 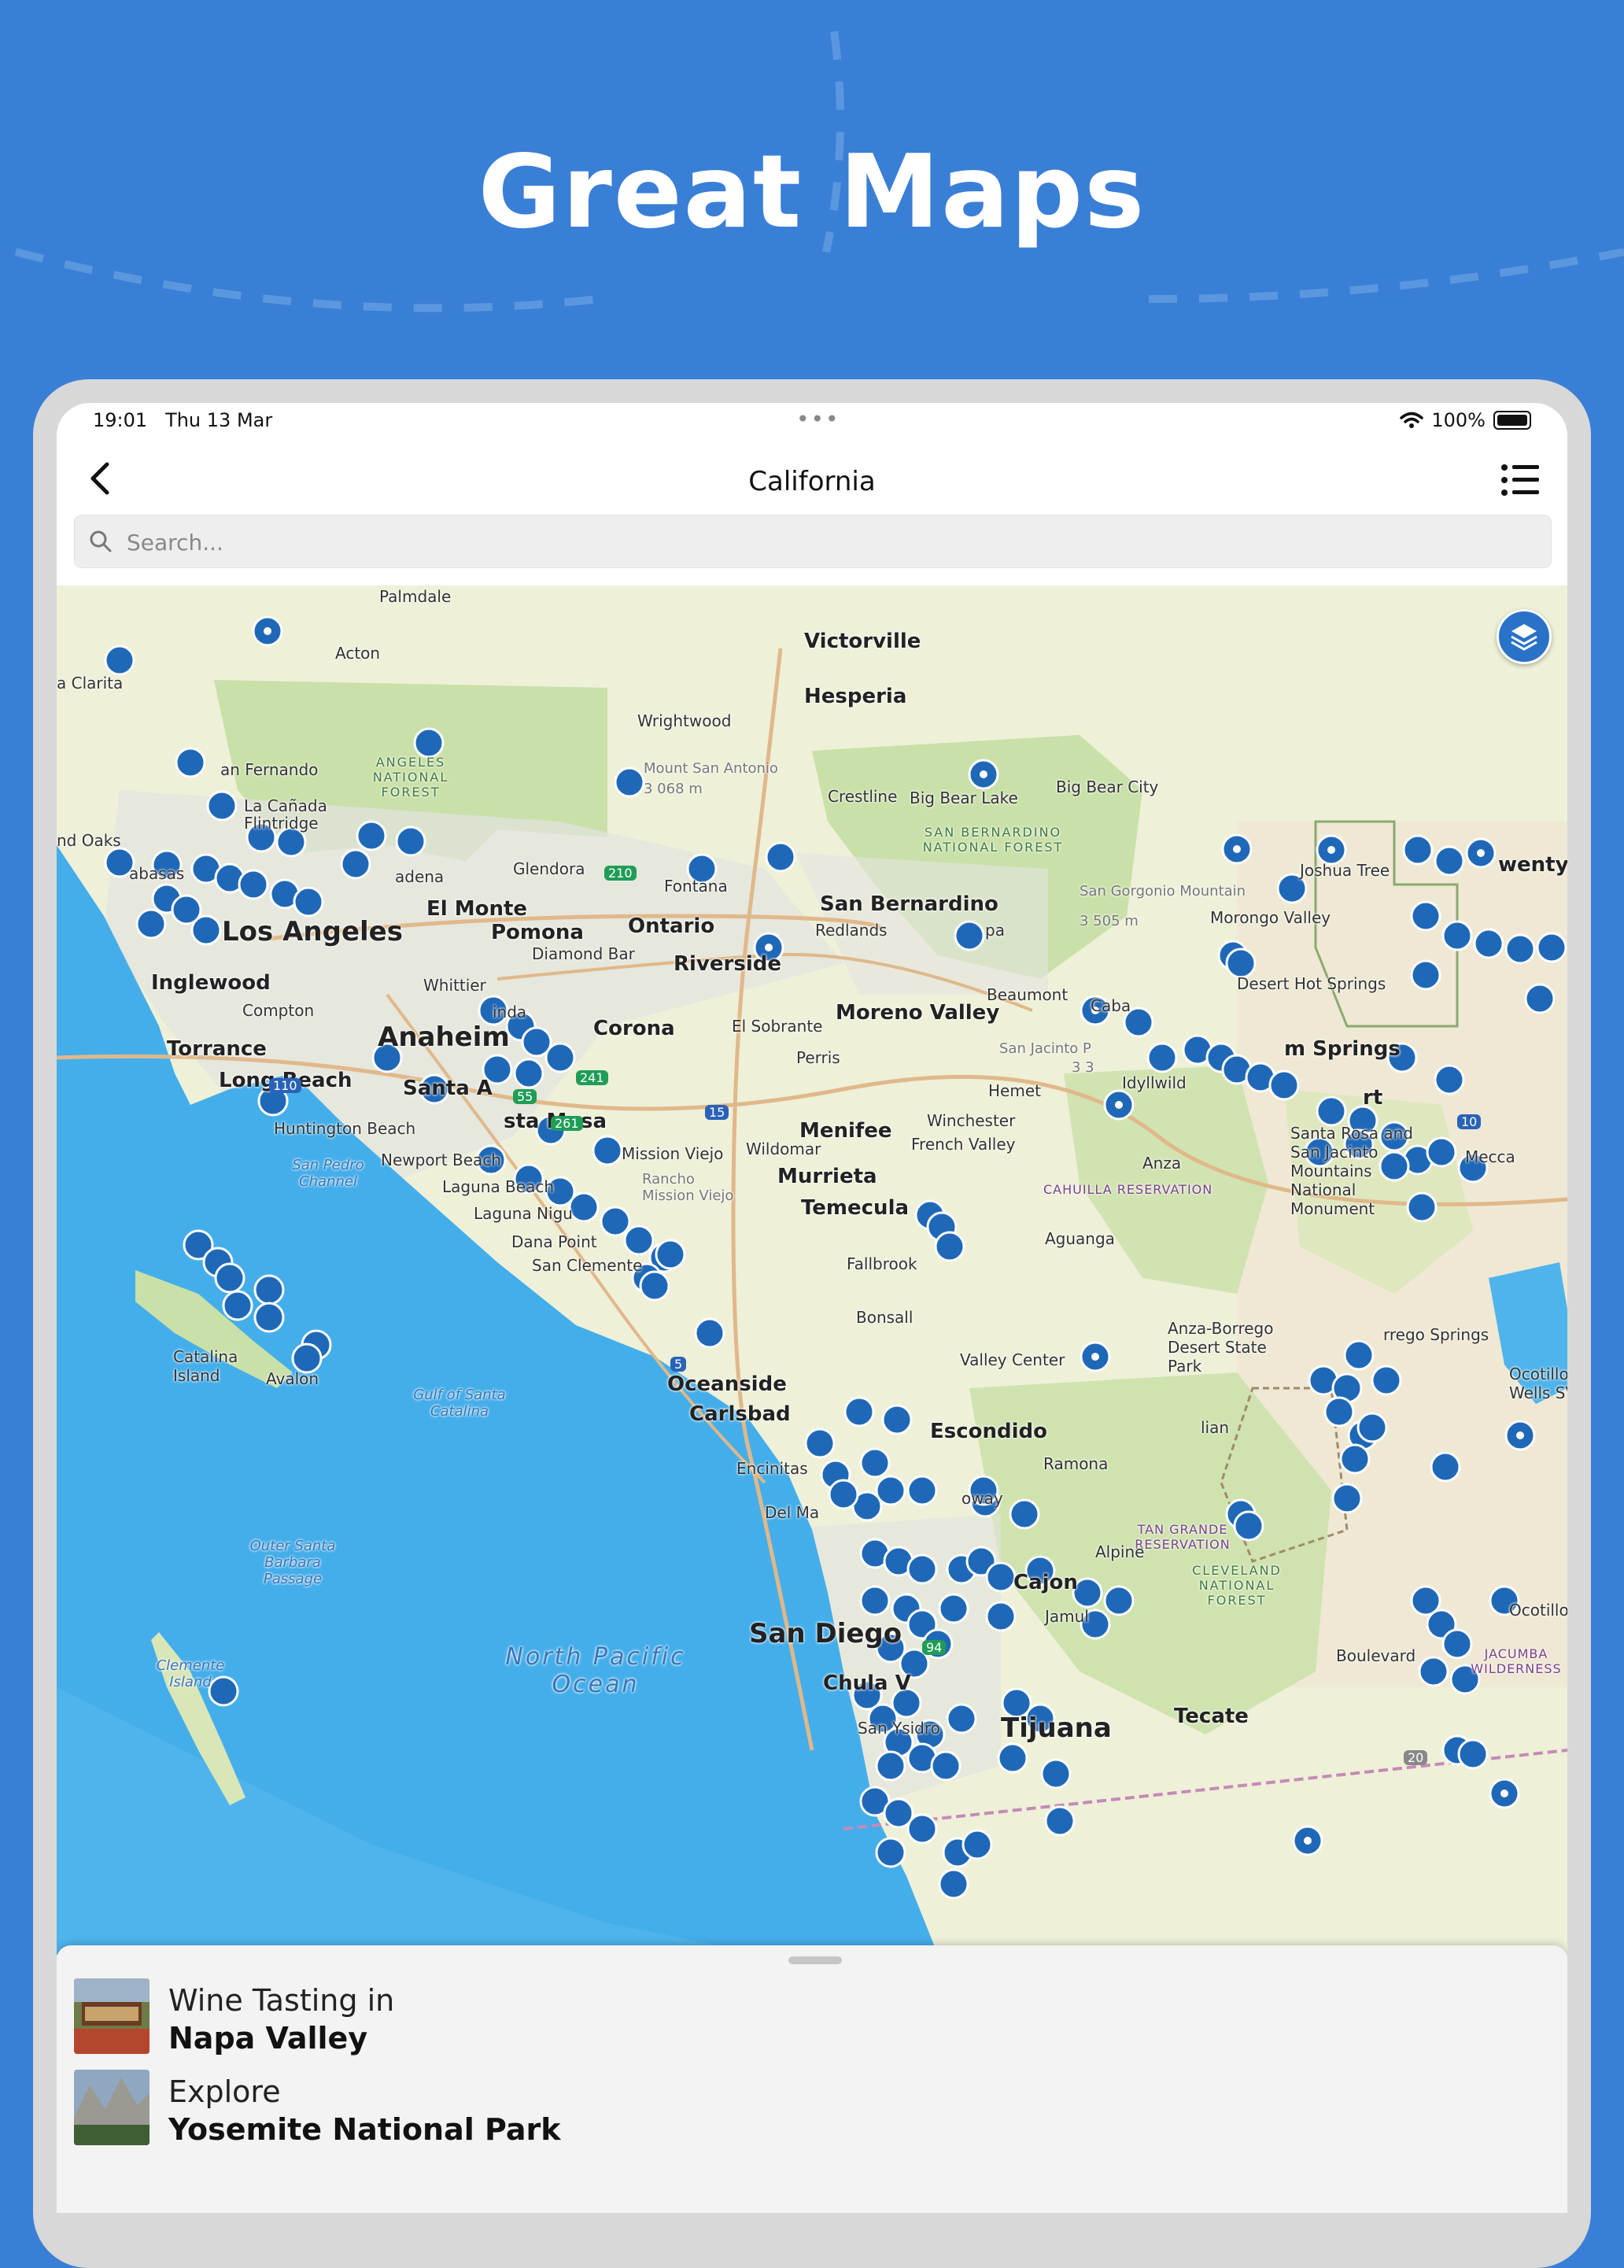 What do you see at coordinates (818, 419) in the screenshot?
I see `multitask-dots: •••` at bounding box center [818, 419].